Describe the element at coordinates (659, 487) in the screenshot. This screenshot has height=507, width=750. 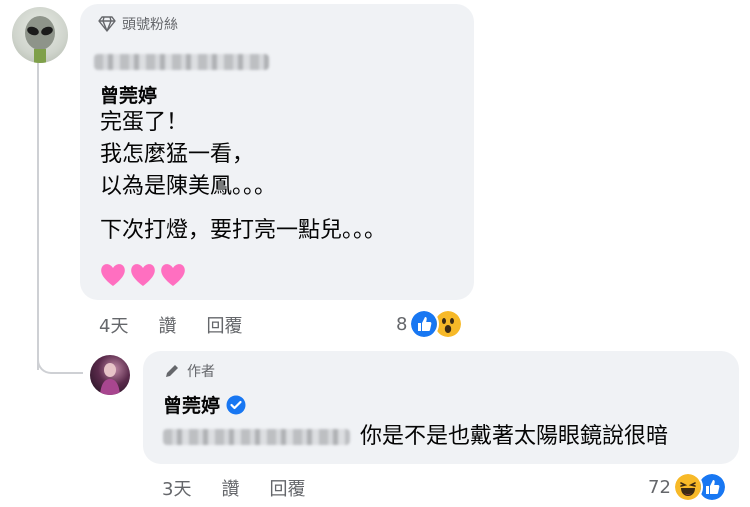
I see `reaction-count: 72` at that location.